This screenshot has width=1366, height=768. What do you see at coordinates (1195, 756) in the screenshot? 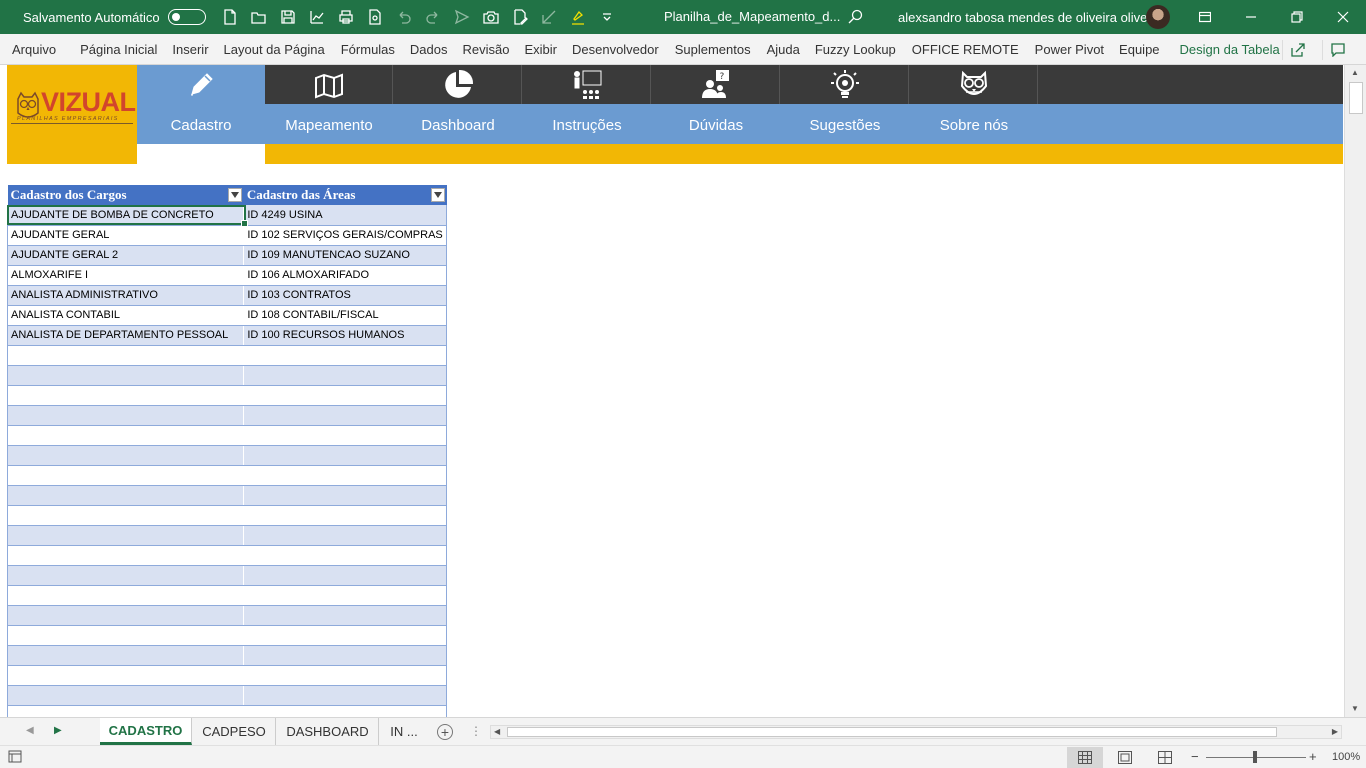
I see `zoom-out-icon: −` at bounding box center [1195, 756].